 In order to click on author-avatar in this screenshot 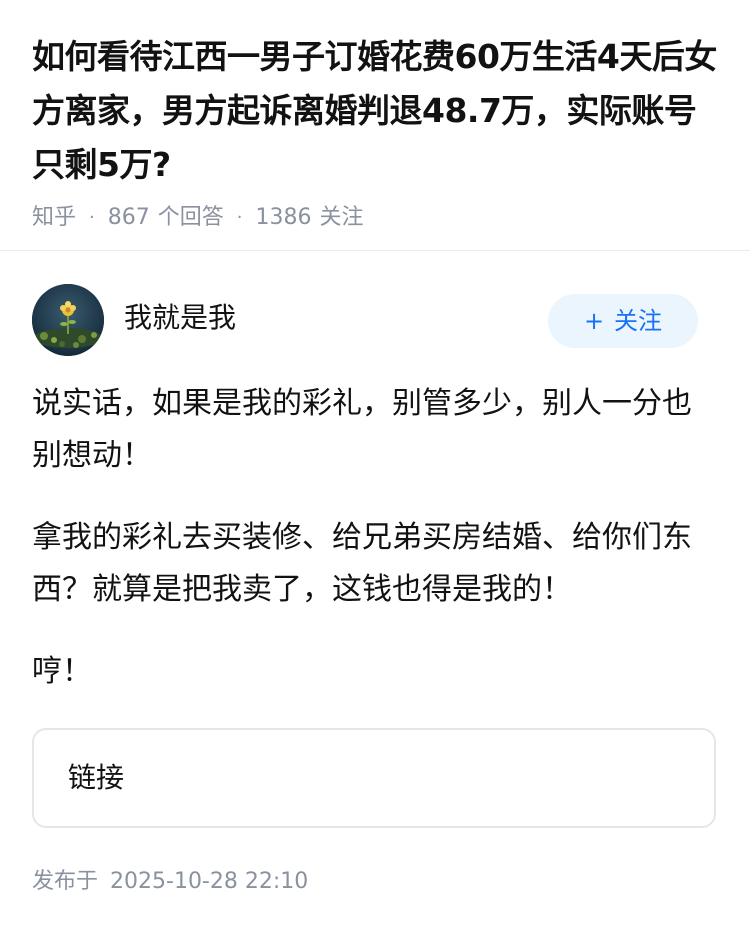, I will do `click(68, 320)`.